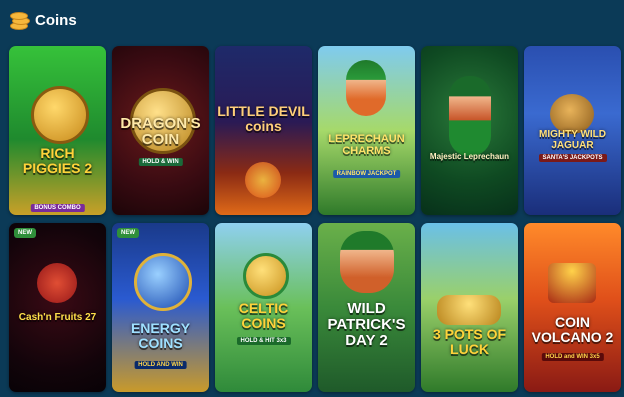 This screenshot has height=397, width=624. I want to click on game-tile-celtic-coins: CELTIC COINS HOLD & HIT 3x3, so click(263, 307).